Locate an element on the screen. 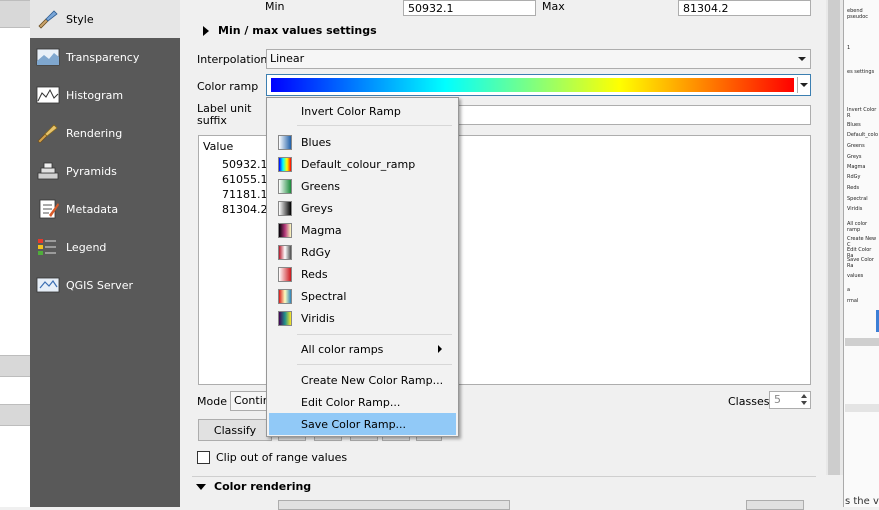  background-text: All color ramp is located at coordinates (857, 227).